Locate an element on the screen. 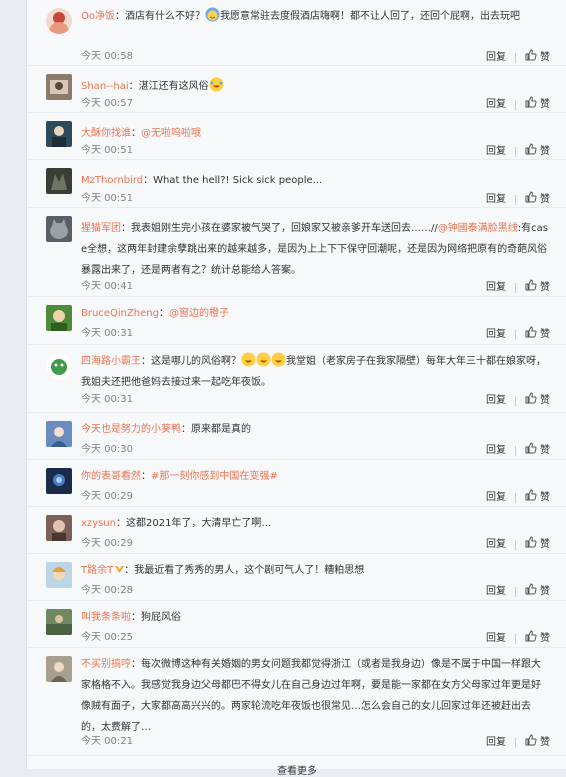 This screenshot has height=777, width=566. comment-username: 猩猫军团 is located at coordinates (101, 228).